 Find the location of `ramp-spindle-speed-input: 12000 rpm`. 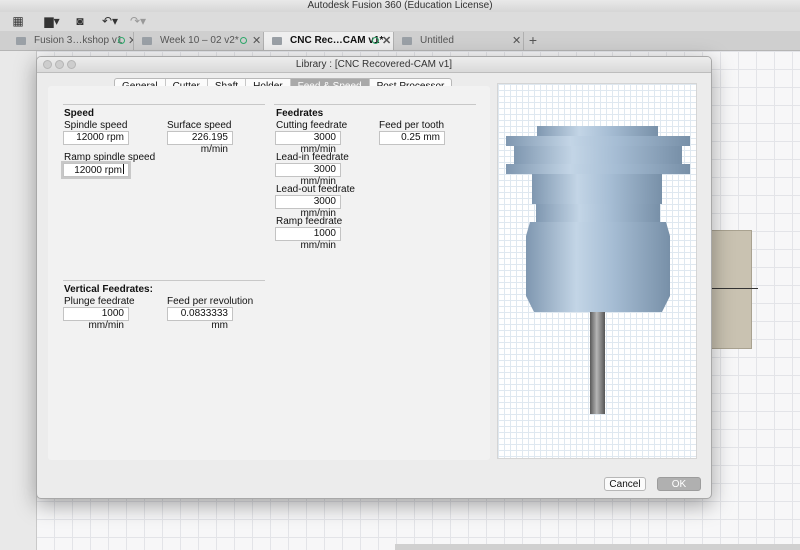

ramp-spindle-speed-input: 12000 rpm is located at coordinates (96, 170).